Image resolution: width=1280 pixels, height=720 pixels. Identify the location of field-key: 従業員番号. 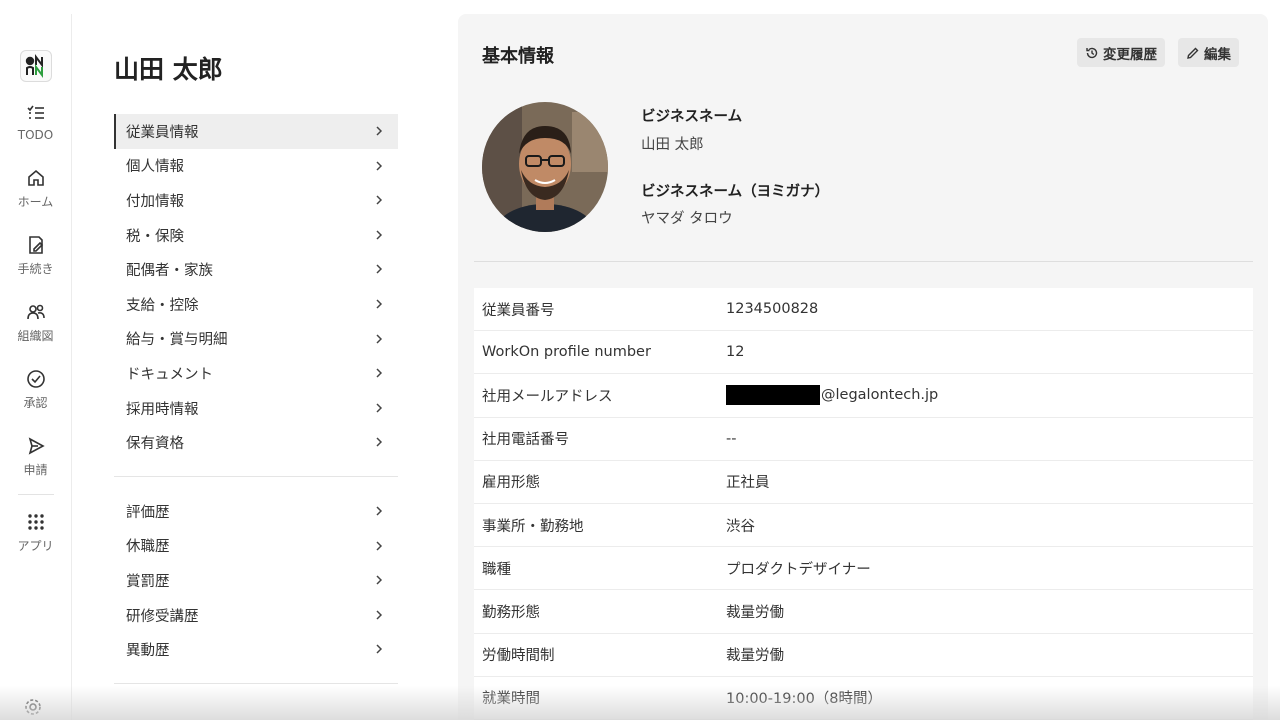
(518, 310).